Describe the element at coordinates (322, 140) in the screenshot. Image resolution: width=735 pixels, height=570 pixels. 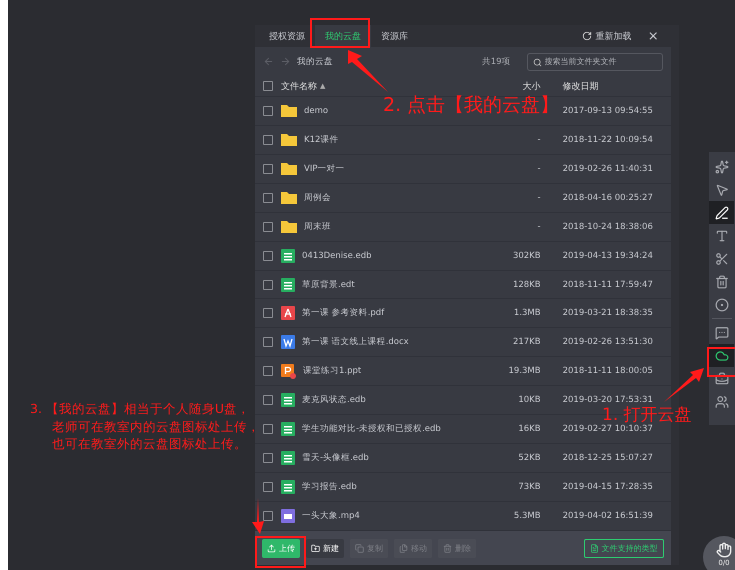
I see `file-name: K12课件` at that location.